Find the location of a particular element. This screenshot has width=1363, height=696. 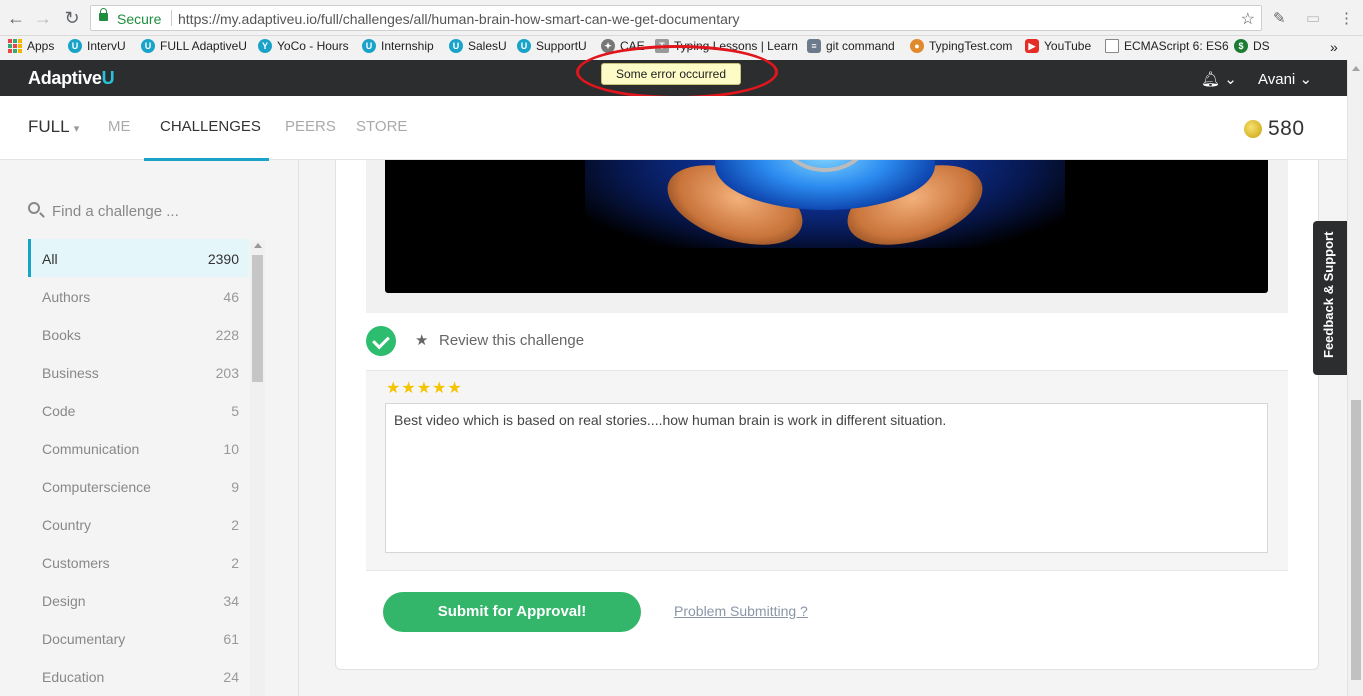

secure-label: Secure is located at coordinates (139, 19).